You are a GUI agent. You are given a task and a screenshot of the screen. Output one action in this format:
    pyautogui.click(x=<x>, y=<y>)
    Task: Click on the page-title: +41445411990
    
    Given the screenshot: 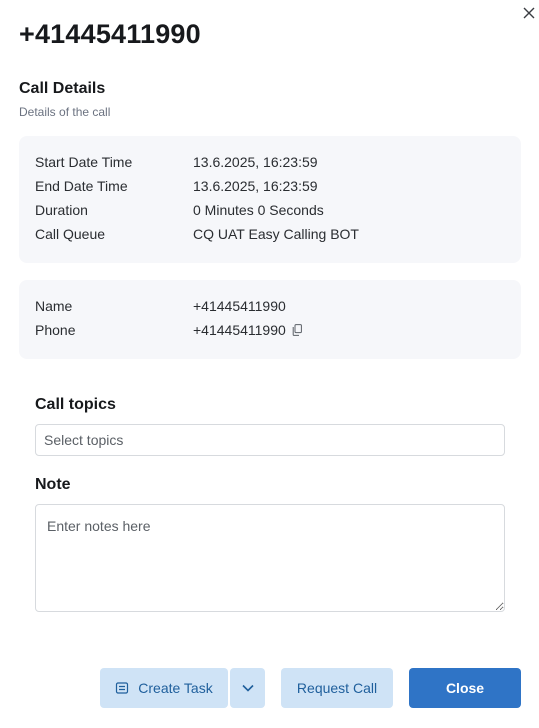 What is the action you would take?
    pyautogui.click(x=110, y=34)
    